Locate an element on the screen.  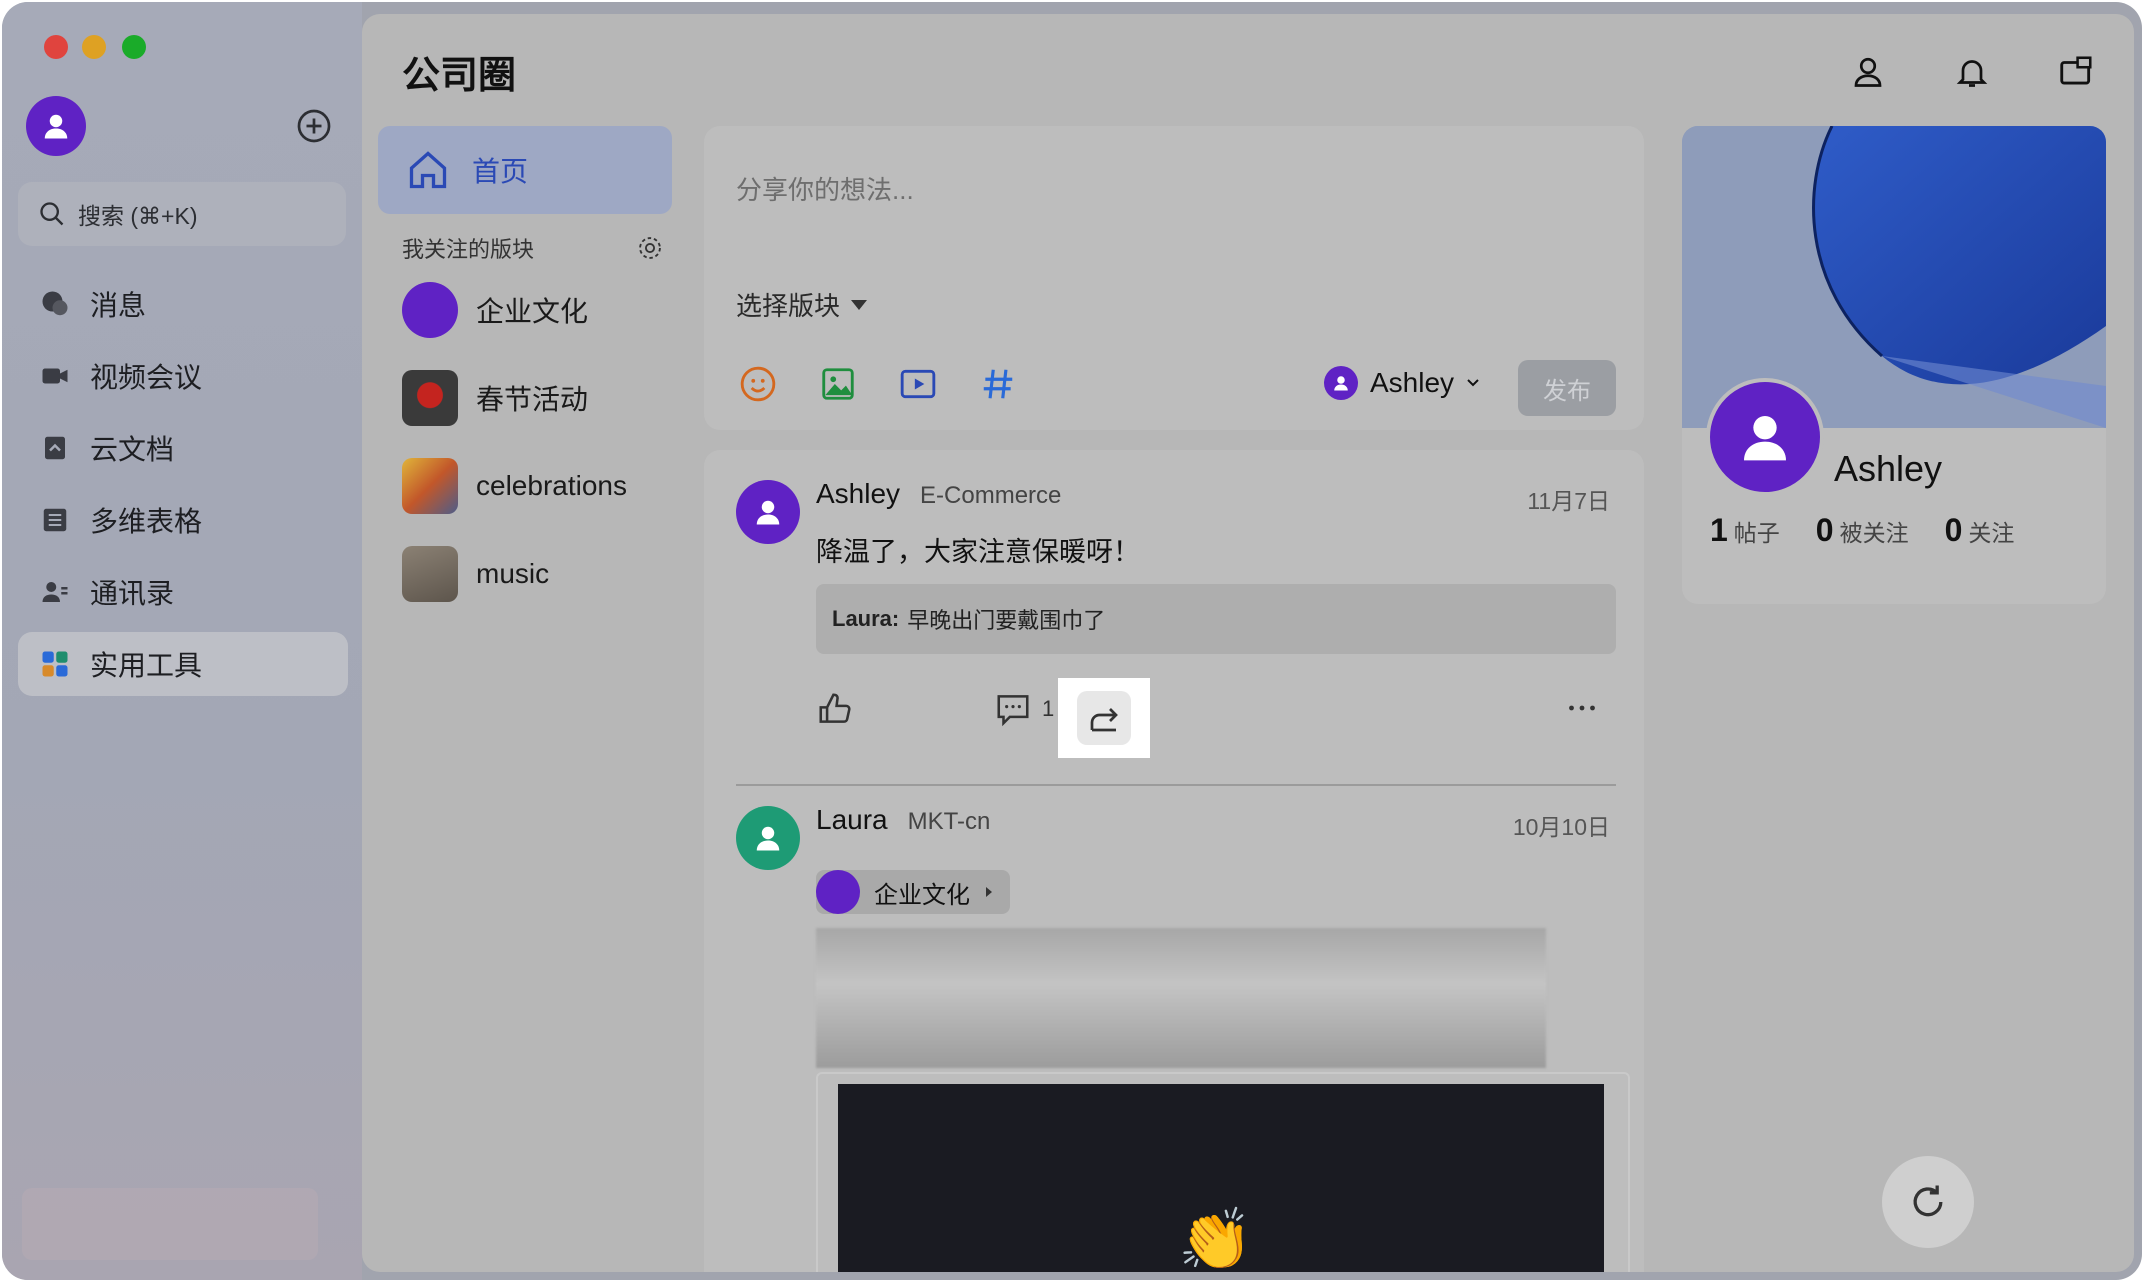
home-label: 首页 is located at coordinates (500, 171).